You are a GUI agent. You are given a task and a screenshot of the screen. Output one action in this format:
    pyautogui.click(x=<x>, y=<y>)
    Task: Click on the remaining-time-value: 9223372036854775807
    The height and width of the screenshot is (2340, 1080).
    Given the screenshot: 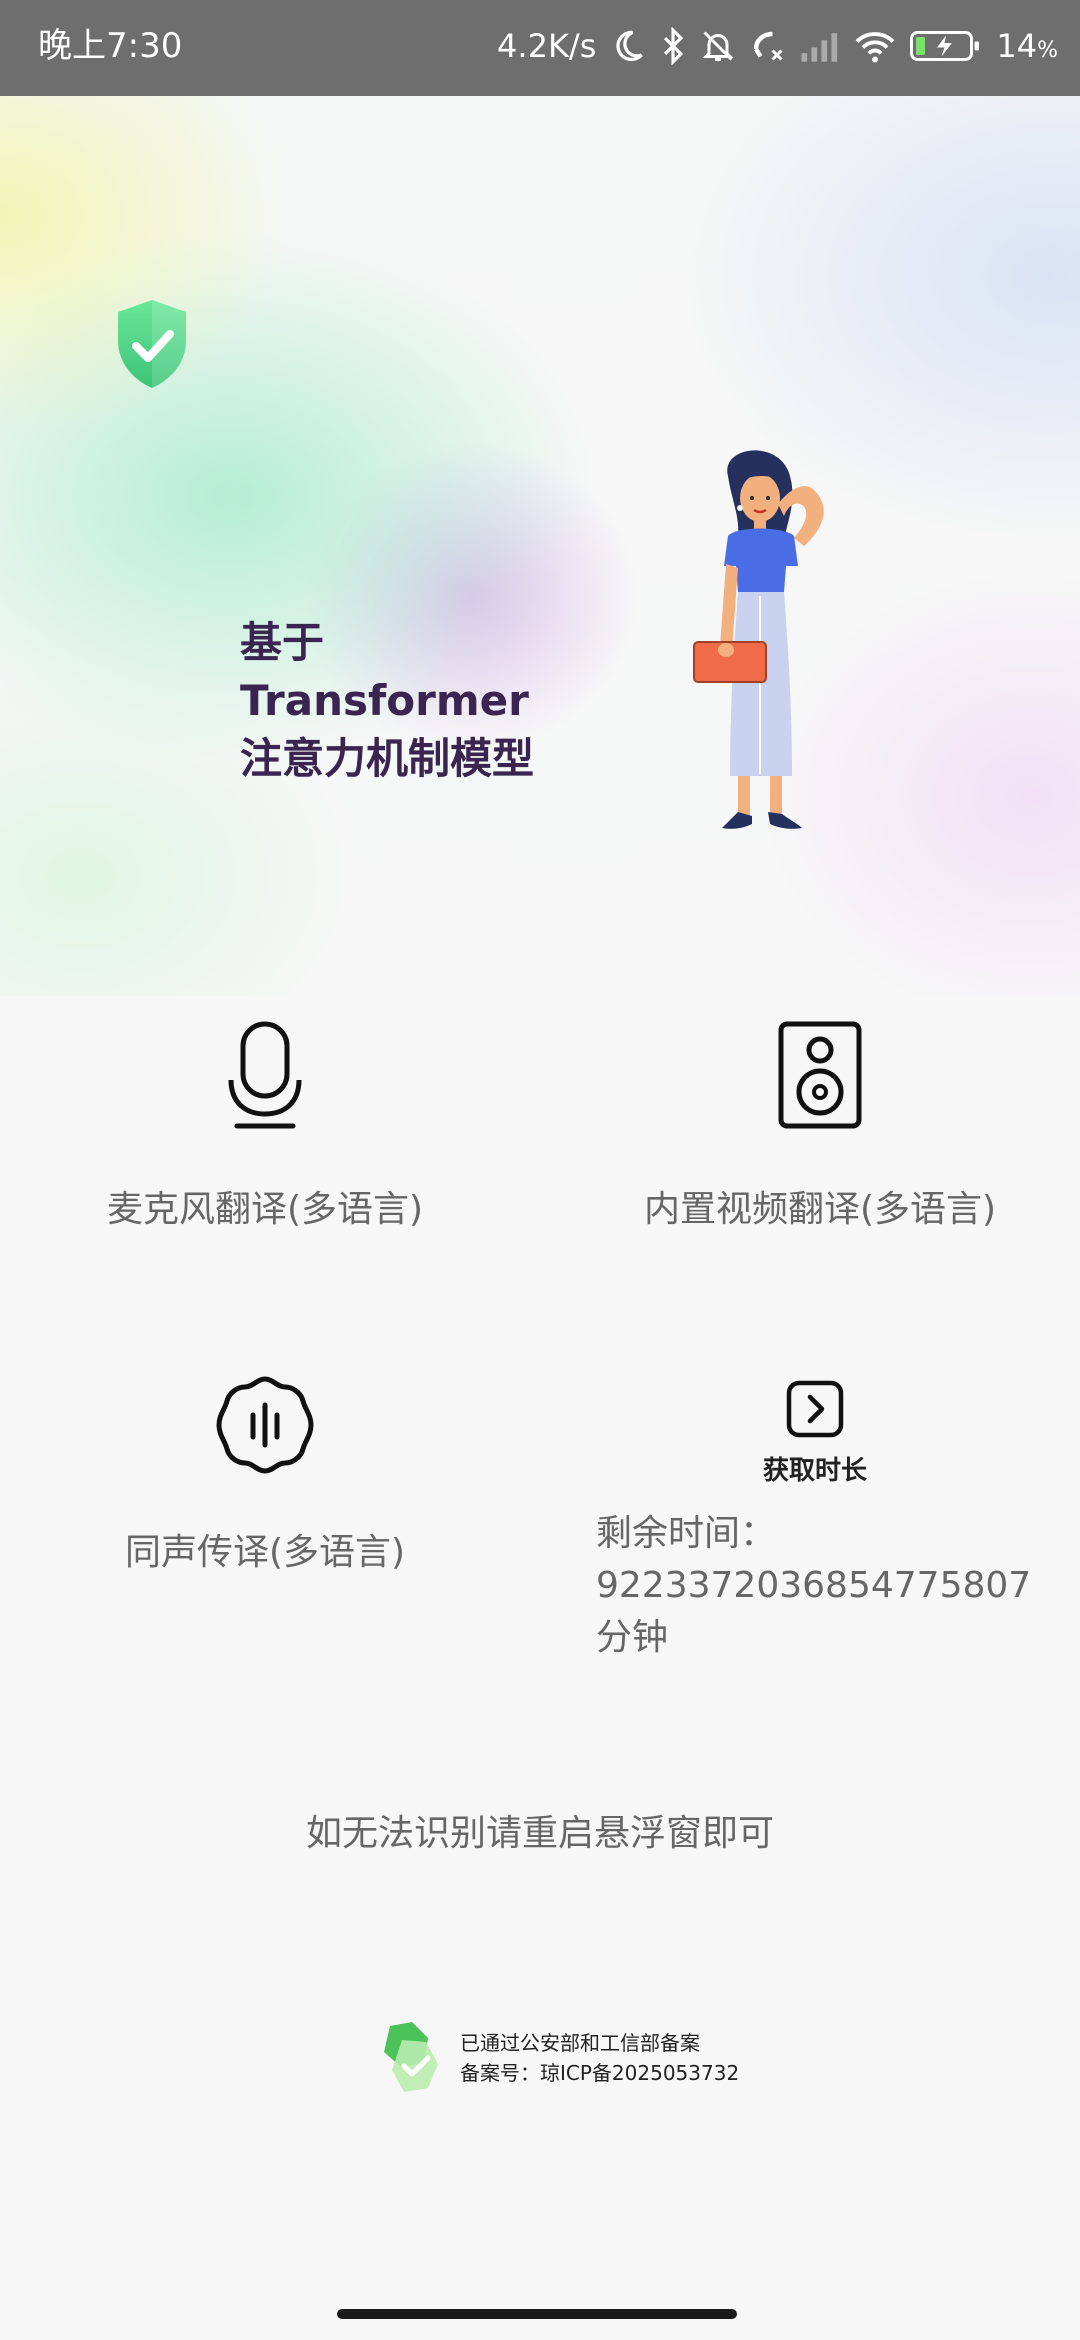 What is the action you would take?
    pyautogui.click(x=814, y=1585)
    